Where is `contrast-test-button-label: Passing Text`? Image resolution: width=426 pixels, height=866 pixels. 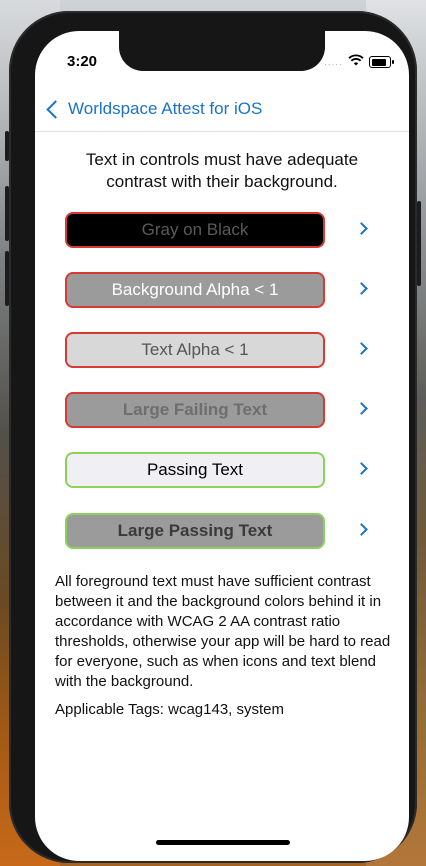 contrast-test-button-label: Passing Text is located at coordinates (195, 469).